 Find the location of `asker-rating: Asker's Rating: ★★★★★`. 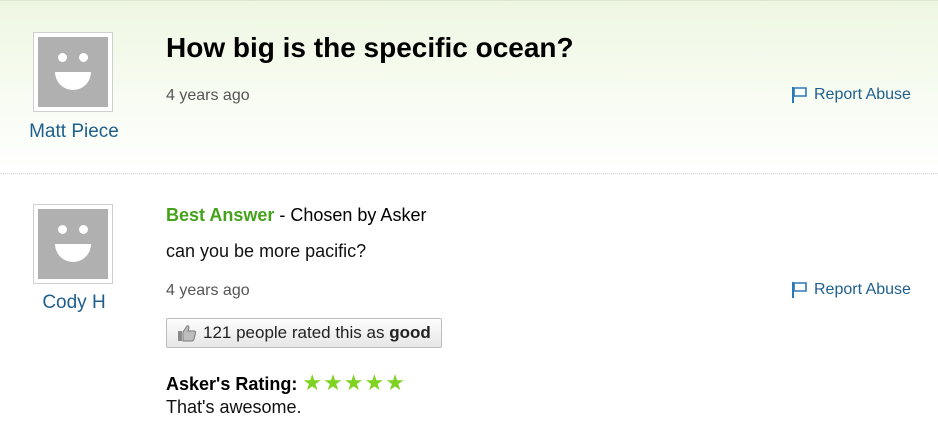

asker-rating: Asker's Rating: ★★★★★ is located at coordinates (286, 383).